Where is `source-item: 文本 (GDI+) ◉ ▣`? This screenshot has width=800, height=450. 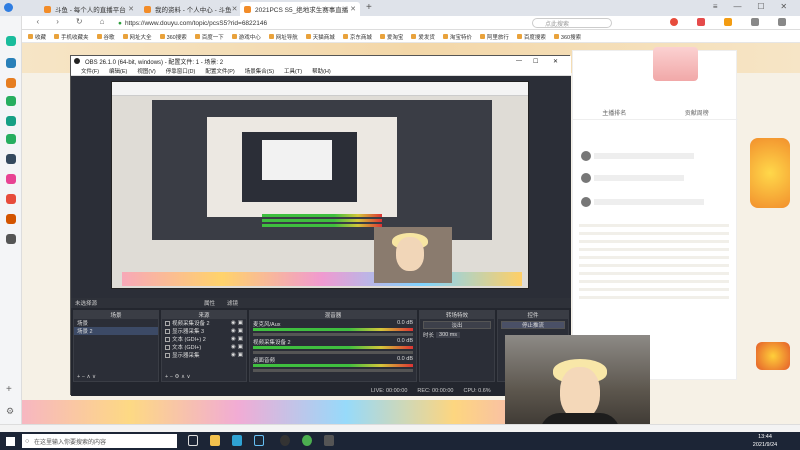
source-item: 文本 (GDI+) ◉ ▣ is located at coordinates (204, 347).